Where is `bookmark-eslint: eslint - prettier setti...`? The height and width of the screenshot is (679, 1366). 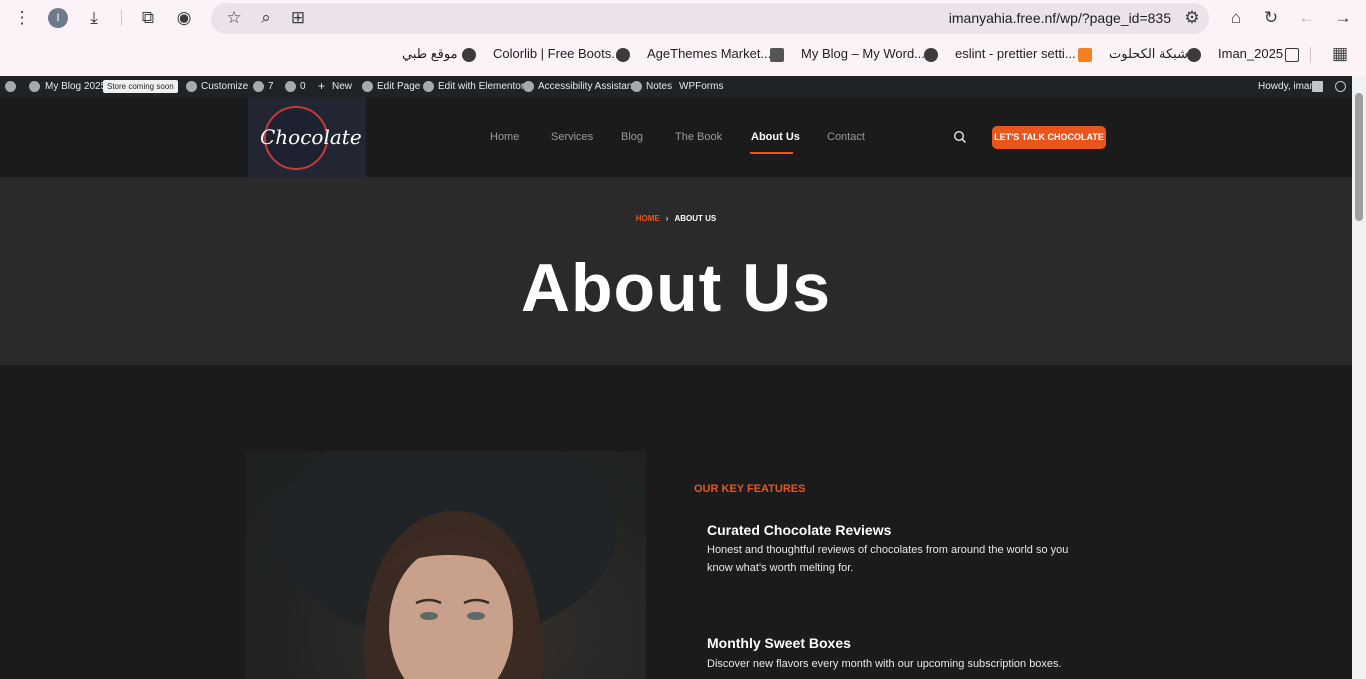
bookmark-eslint: eslint - prettier setti... is located at coordinates (1015, 53).